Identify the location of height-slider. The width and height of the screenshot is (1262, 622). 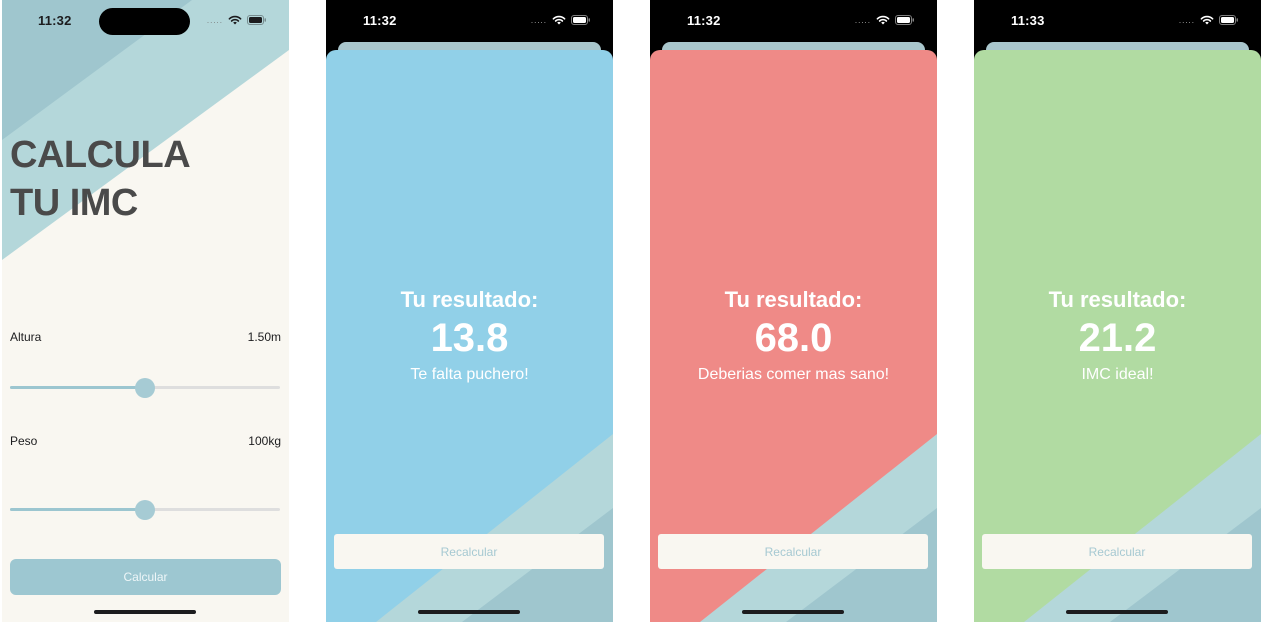
(145, 388).